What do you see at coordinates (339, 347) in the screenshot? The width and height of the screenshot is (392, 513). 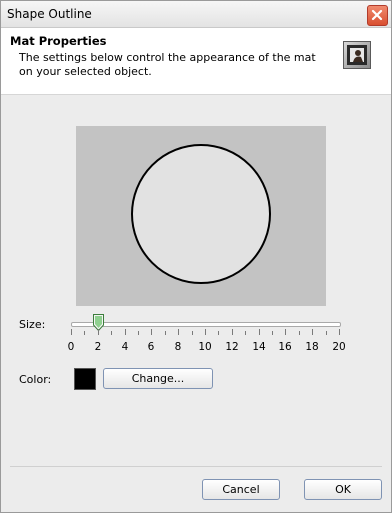 I see `slider-tick-label: 20` at bounding box center [339, 347].